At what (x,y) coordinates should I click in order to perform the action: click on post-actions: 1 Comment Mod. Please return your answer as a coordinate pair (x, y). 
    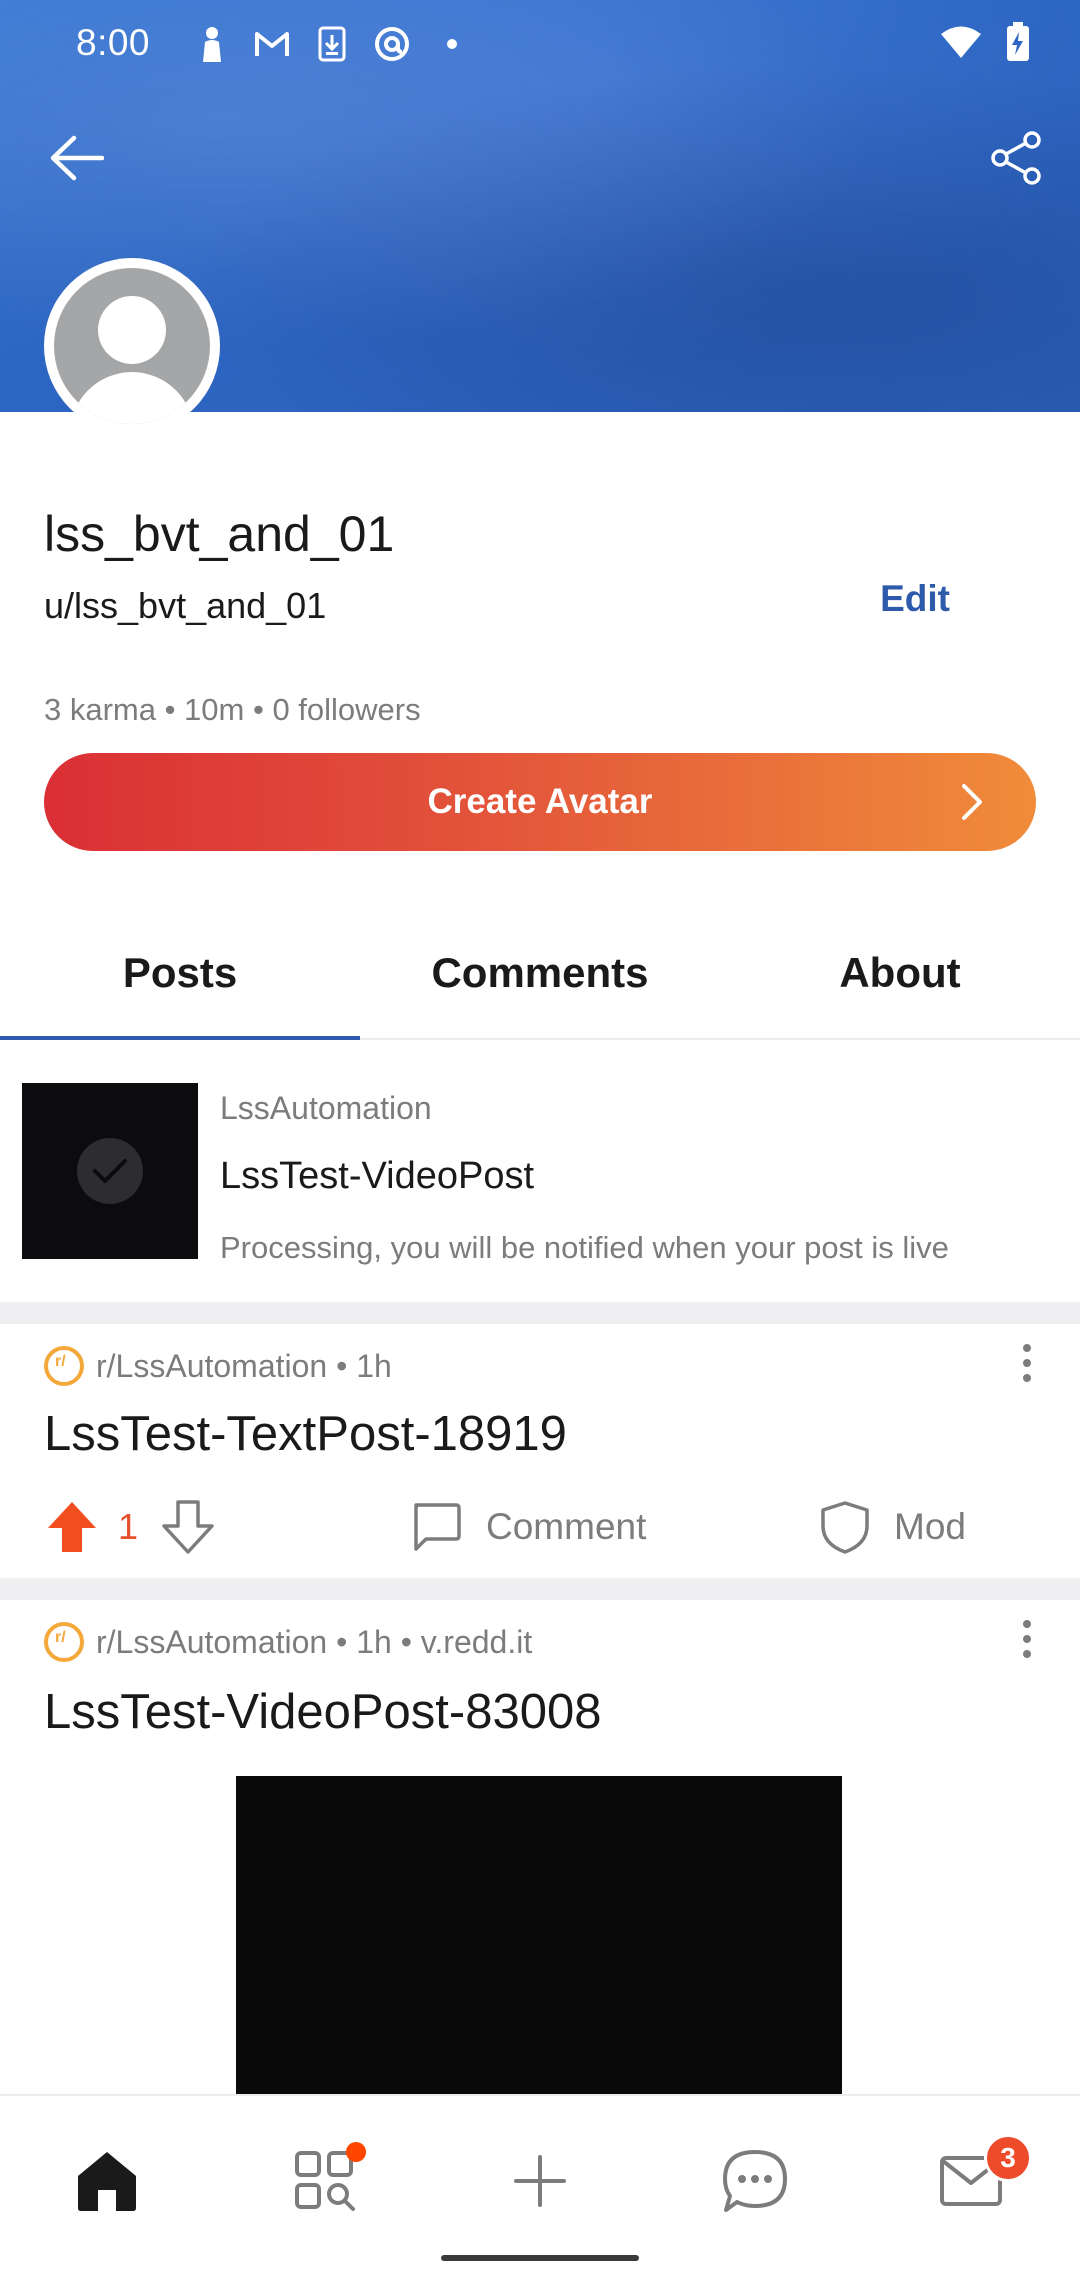
    Looking at the image, I should click on (544, 1527).